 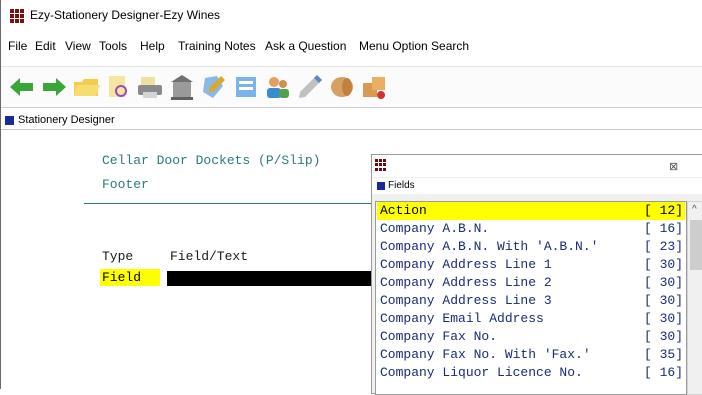 I want to click on users-icon, so click(x=278, y=87).